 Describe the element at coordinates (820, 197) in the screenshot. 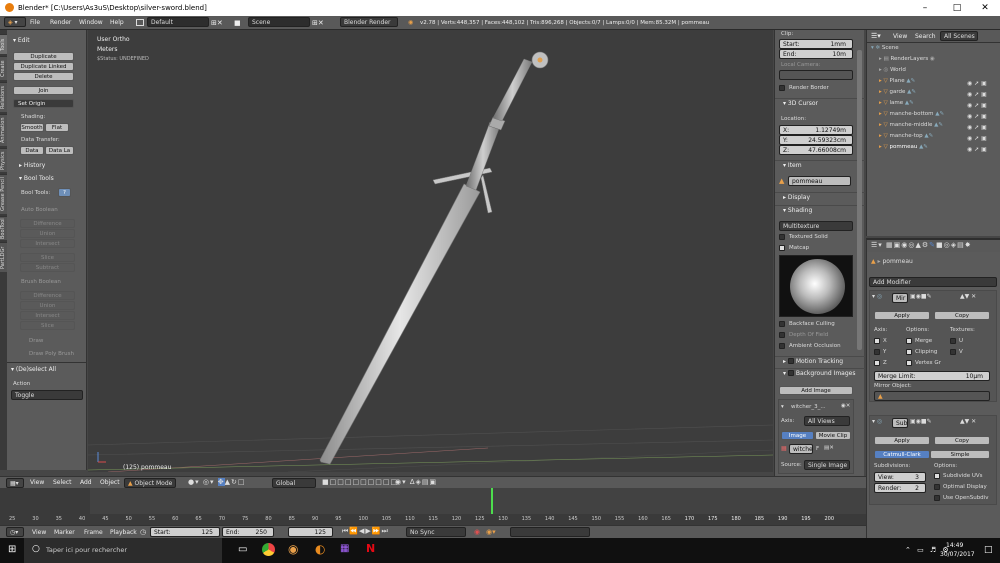

I see `display-panel-header: ▸ Display` at that location.